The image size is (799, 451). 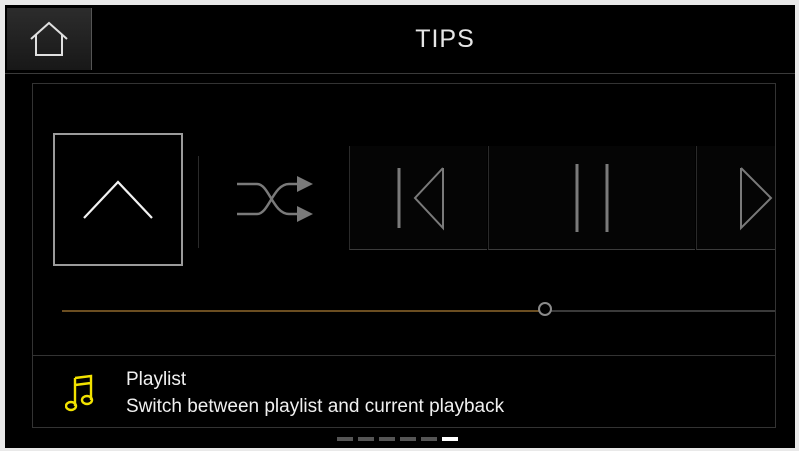 What do you see at coordinates (545, 309) in the screenshot?
I see `progress-knob` at bounding box center [545, 309].